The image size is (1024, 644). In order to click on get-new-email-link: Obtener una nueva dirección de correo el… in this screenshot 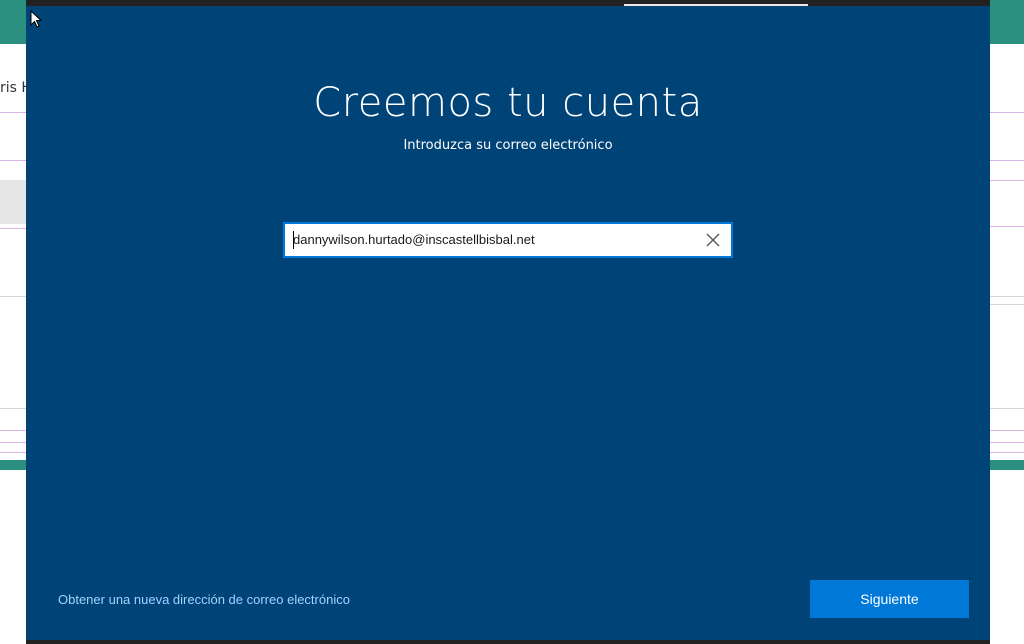, I will do `click(204, 599)`.